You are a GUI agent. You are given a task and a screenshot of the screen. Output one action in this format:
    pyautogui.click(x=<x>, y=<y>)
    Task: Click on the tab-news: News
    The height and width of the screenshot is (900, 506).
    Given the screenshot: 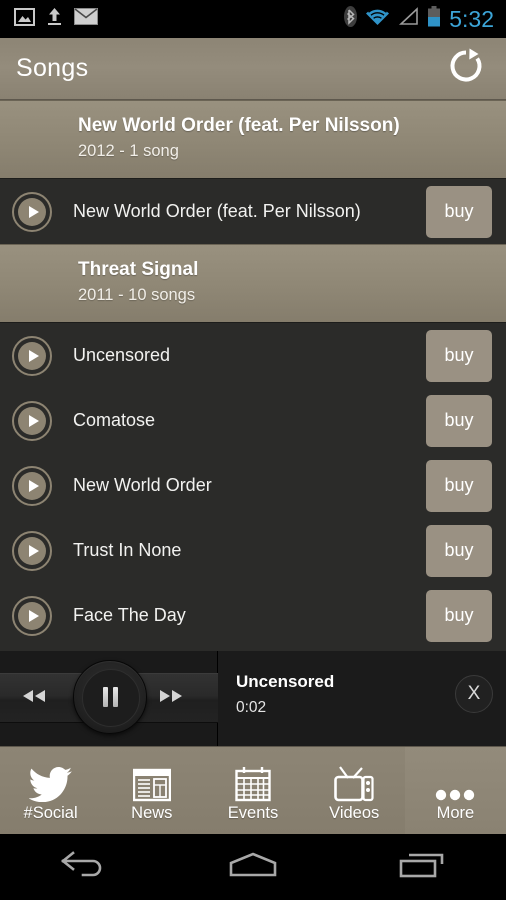 What is the action you would take?
    pyautogui.click(x=151, y=790)
    